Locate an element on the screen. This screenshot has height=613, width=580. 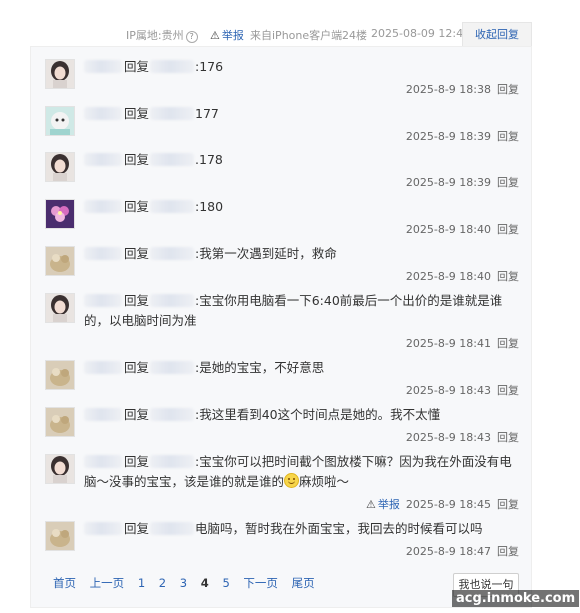
sub-reply-item: 回复:是她的宝宝，不好意思 2025-8-9 18:43 回复 is located at coordinates (281, 372).